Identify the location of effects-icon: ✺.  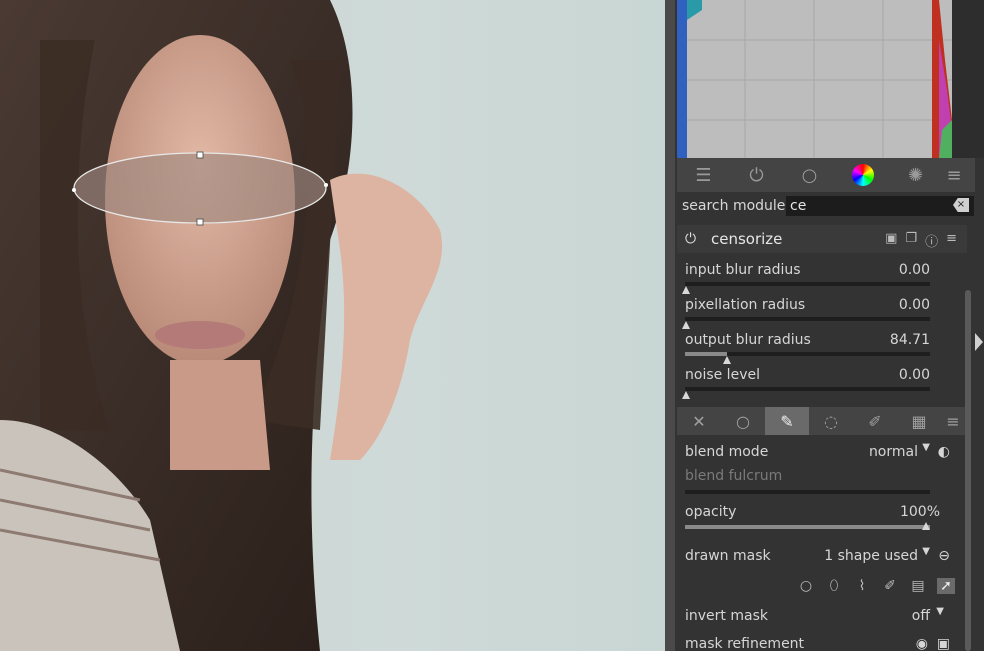
(915, 175).